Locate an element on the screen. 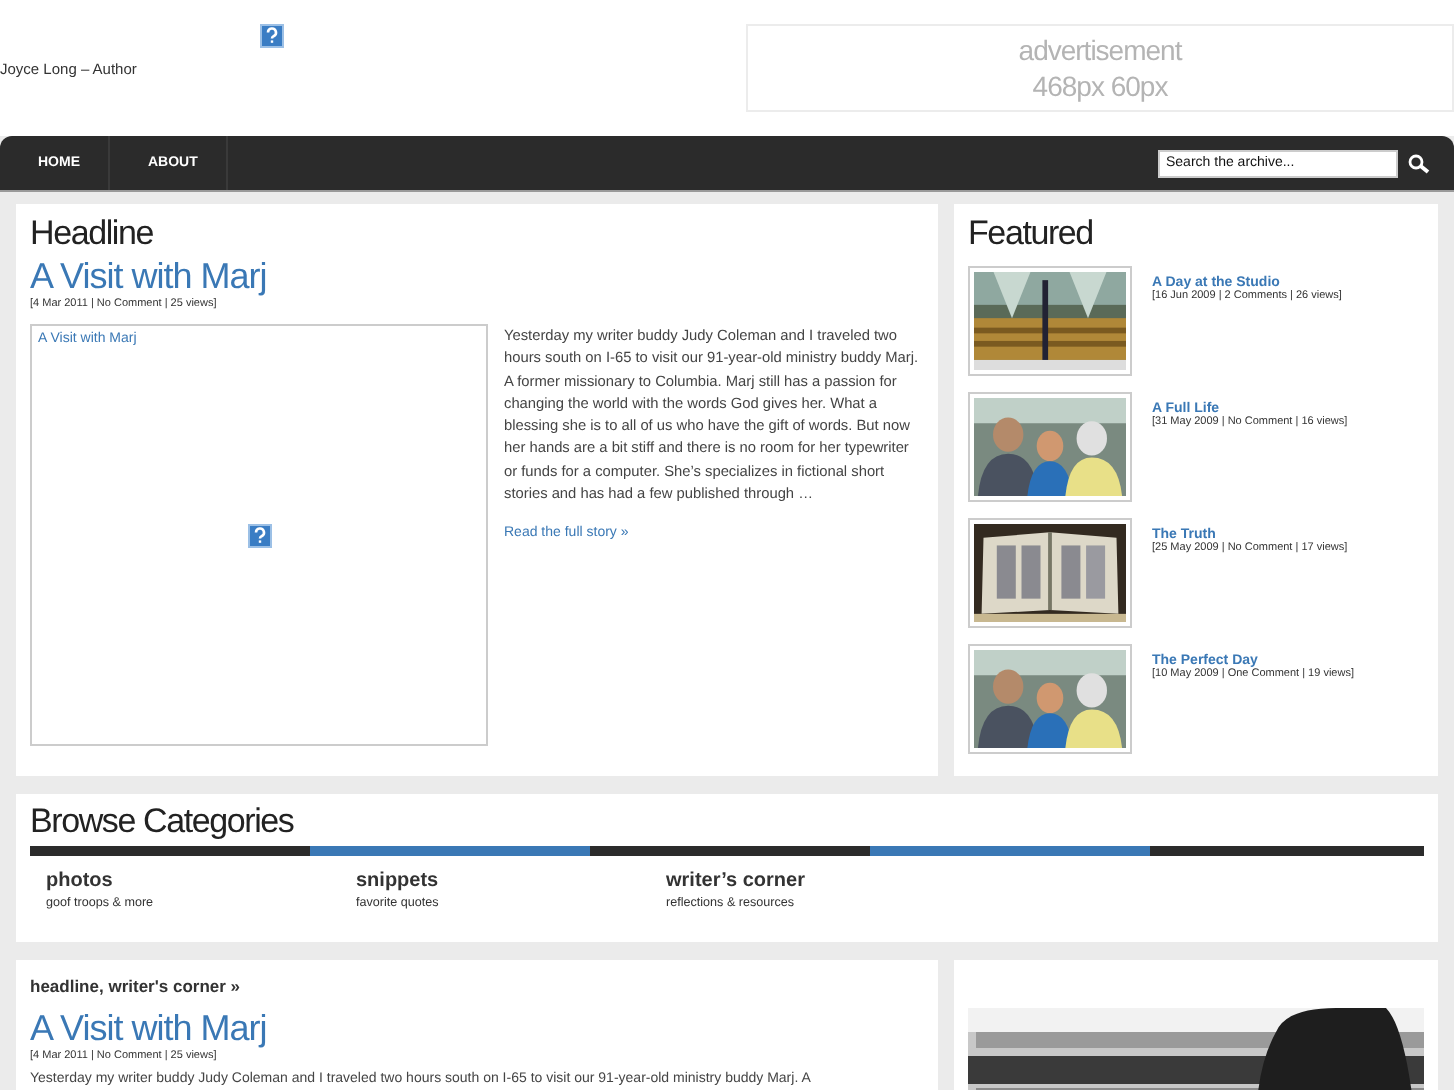  section-title: Browse Categories is located at coordinates (163, 822).